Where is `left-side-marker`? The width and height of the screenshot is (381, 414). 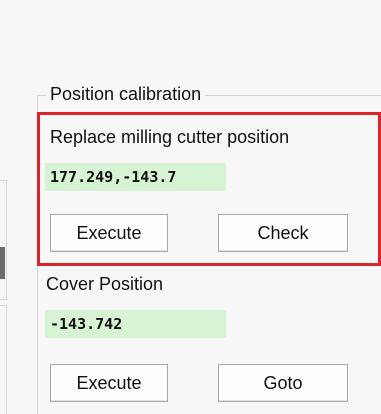
left-side-marker is located at coordinates (2, 263).